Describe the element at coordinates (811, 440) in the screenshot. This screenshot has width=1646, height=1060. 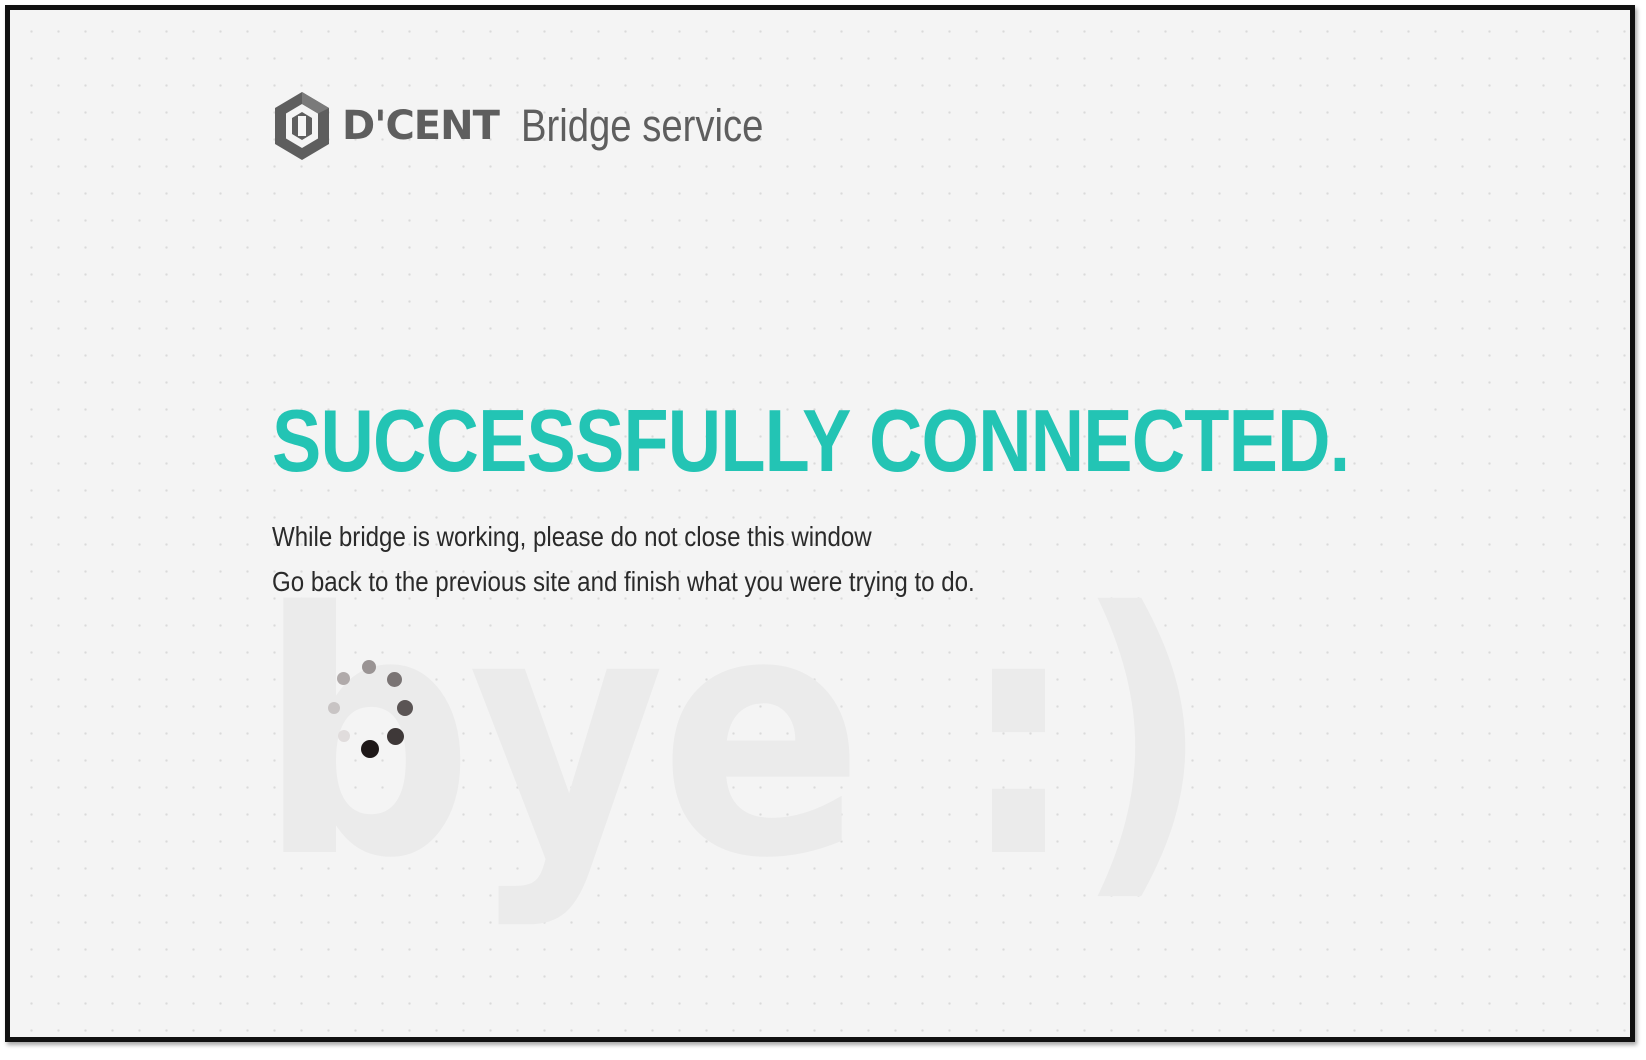
I see `page-title: SUCCESSFULLY CONNECTED.` at that location.